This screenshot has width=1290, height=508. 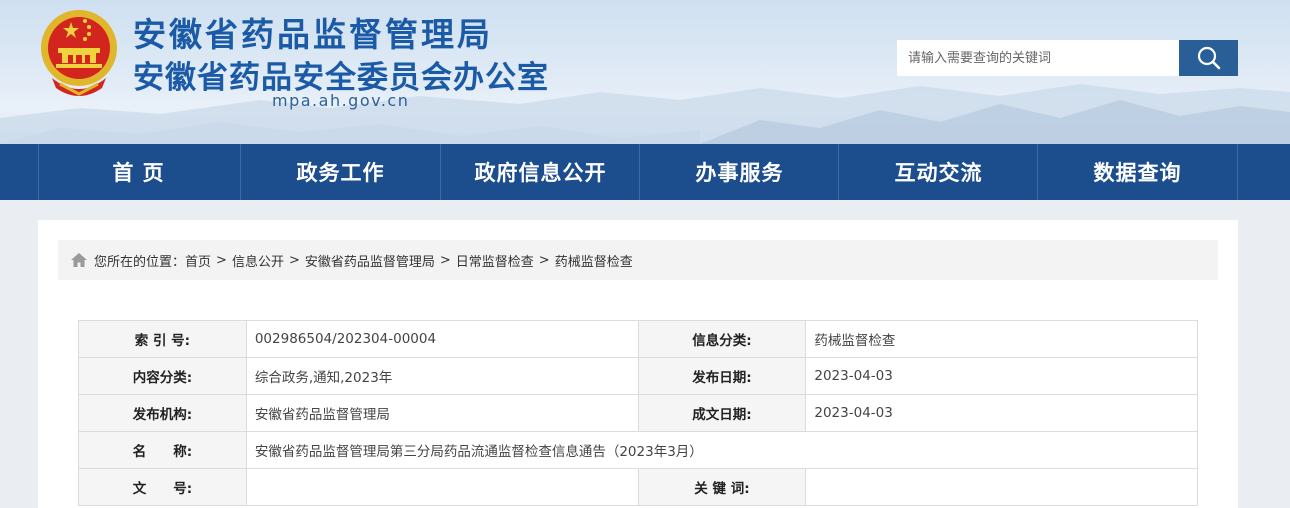 I want to click on nav-item-info-disclosure: 政府信息公开, so click(x=540, y=172).